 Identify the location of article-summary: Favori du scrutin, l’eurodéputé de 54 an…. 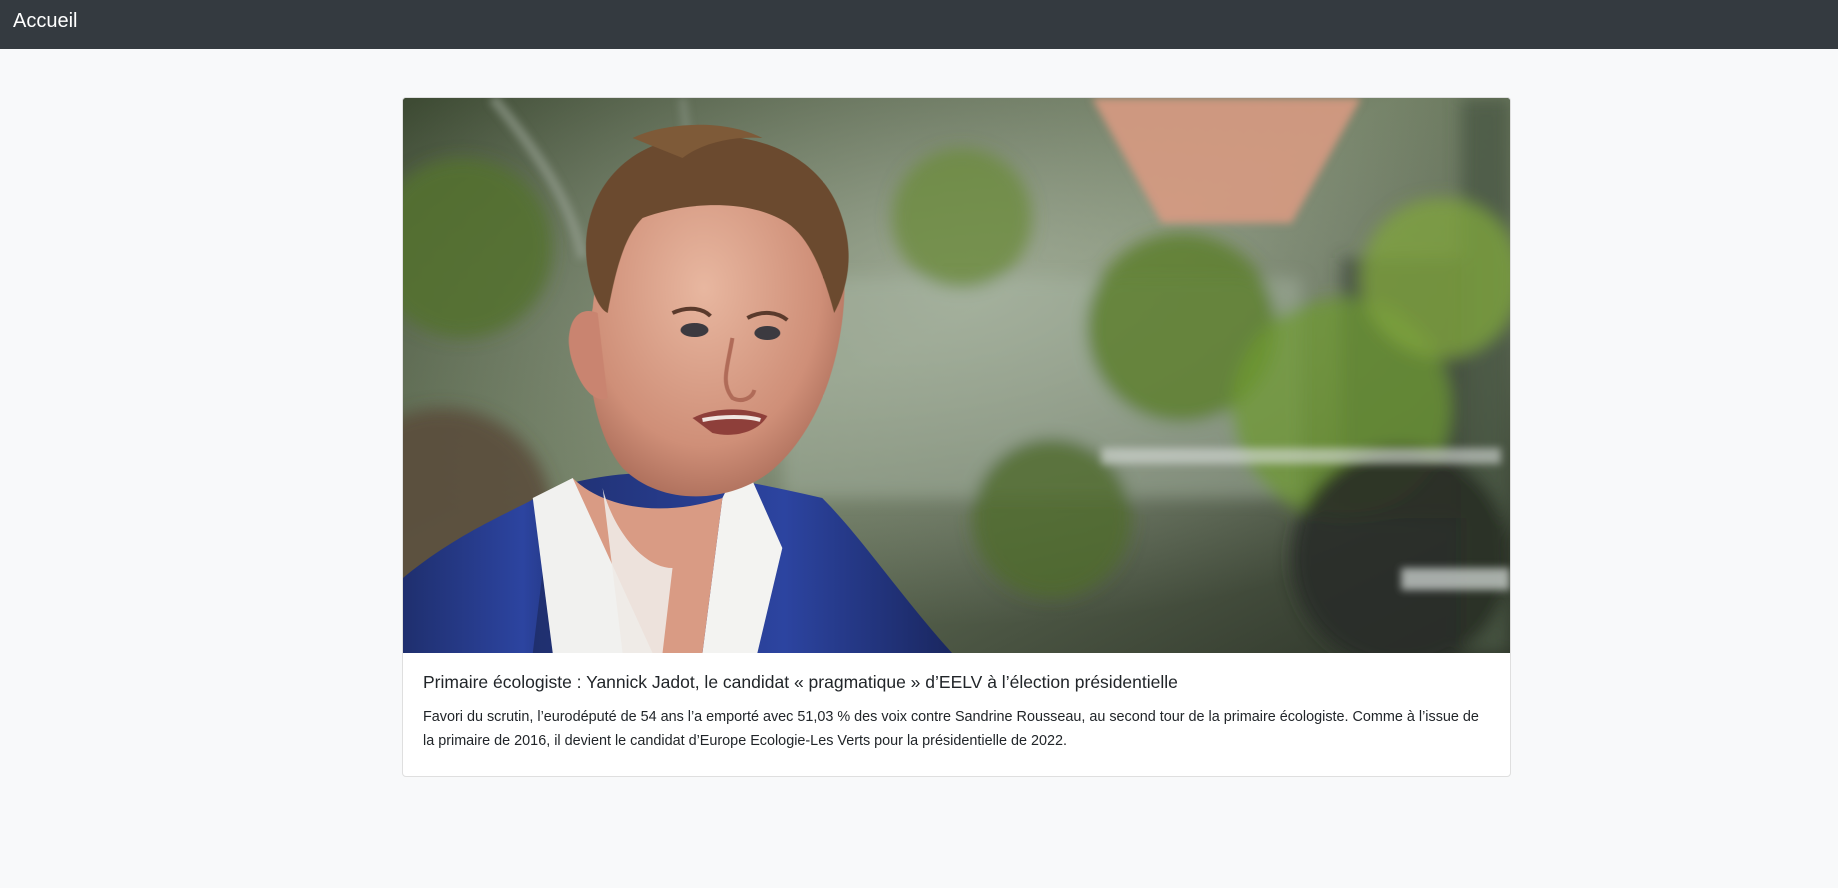
(951, 728).